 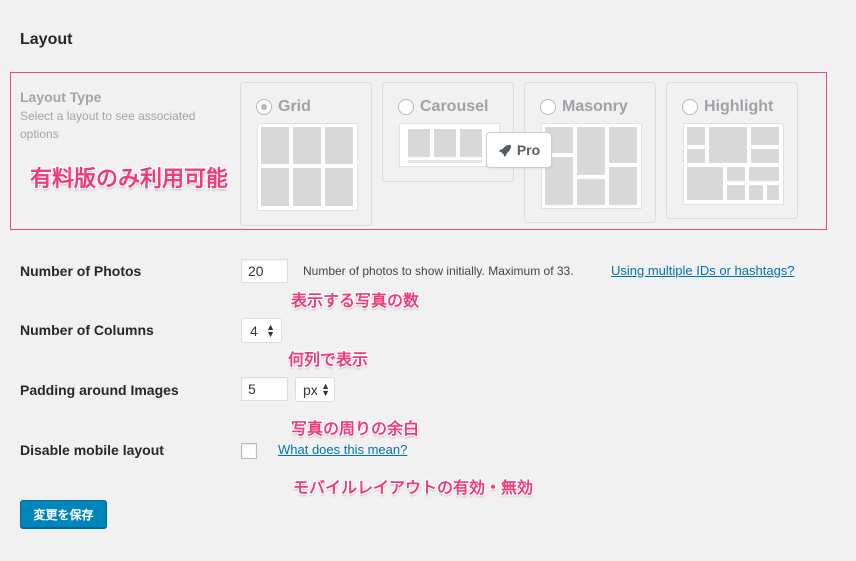 What do you see at coordinates (63, 514) in the screenshot?
I see `save-changes-button: 変更を保存` at bounding box center [63, 514].